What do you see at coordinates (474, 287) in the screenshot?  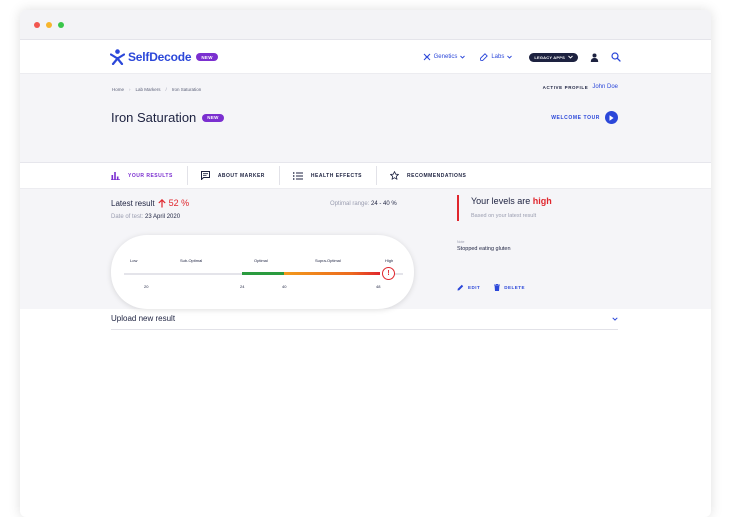 I see `edit-label: EDIT` at bounding box center [474, 287].